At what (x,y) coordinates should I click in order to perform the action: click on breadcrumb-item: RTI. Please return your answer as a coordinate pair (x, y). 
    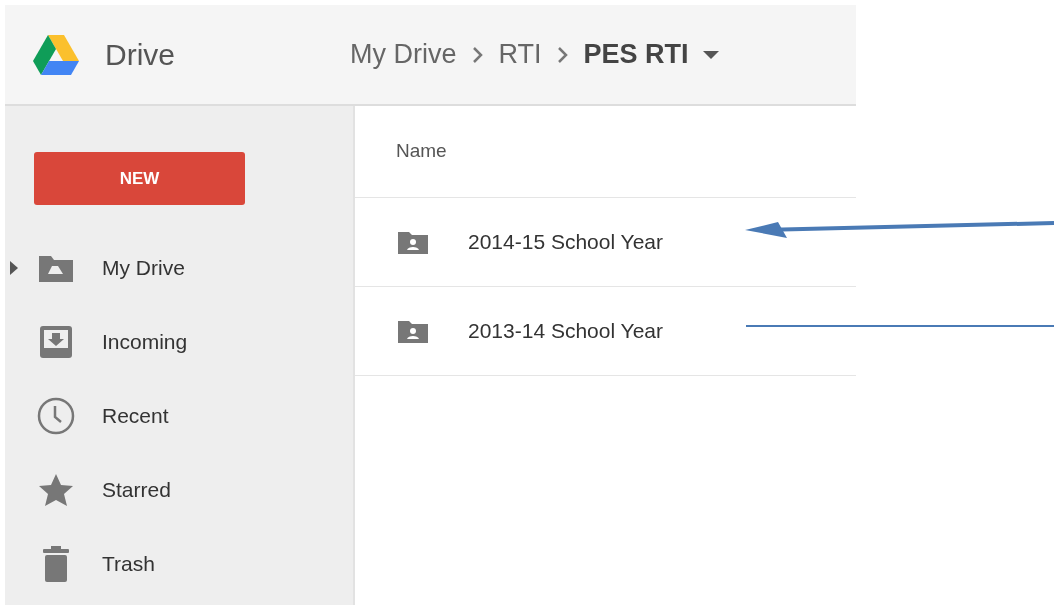
    Looking at the image, I should click on (520, 54).